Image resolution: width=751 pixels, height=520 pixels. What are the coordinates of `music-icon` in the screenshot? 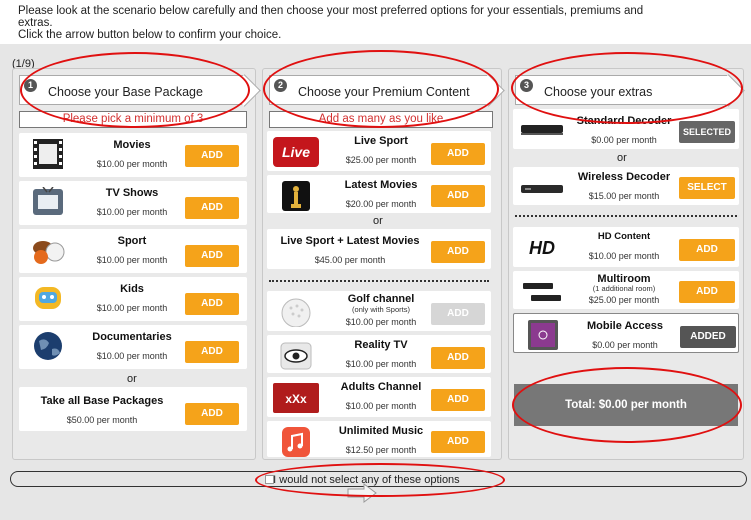 It's located at (296, 442).